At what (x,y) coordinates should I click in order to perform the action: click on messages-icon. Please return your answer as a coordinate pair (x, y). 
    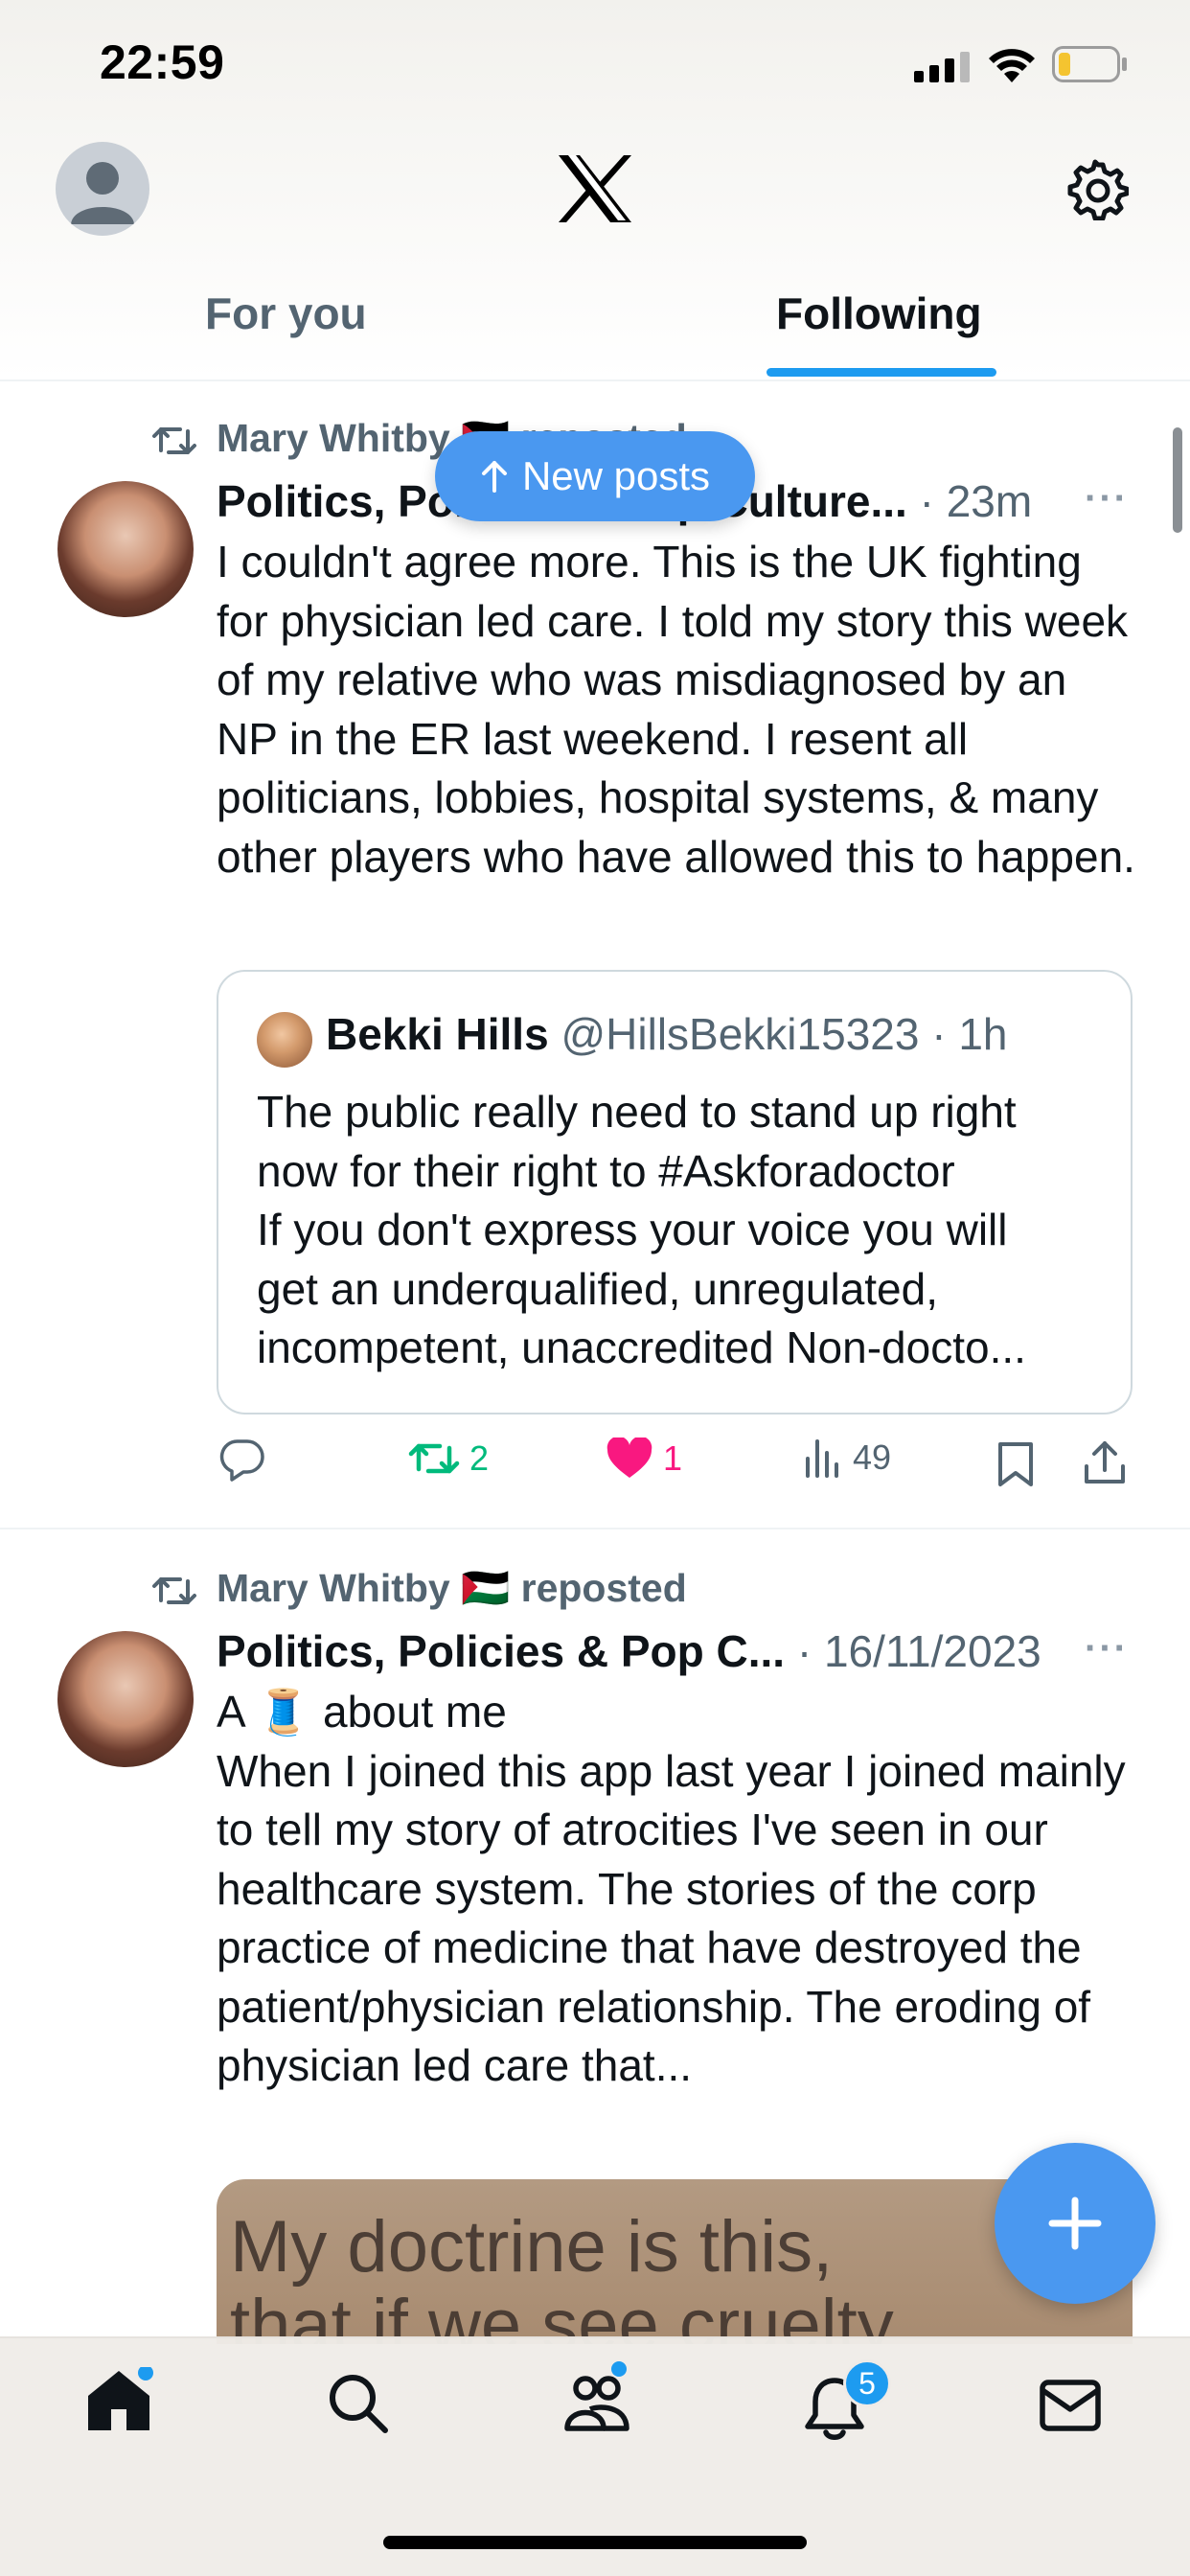
    Looking at the image, I should click on (1070, 2405).